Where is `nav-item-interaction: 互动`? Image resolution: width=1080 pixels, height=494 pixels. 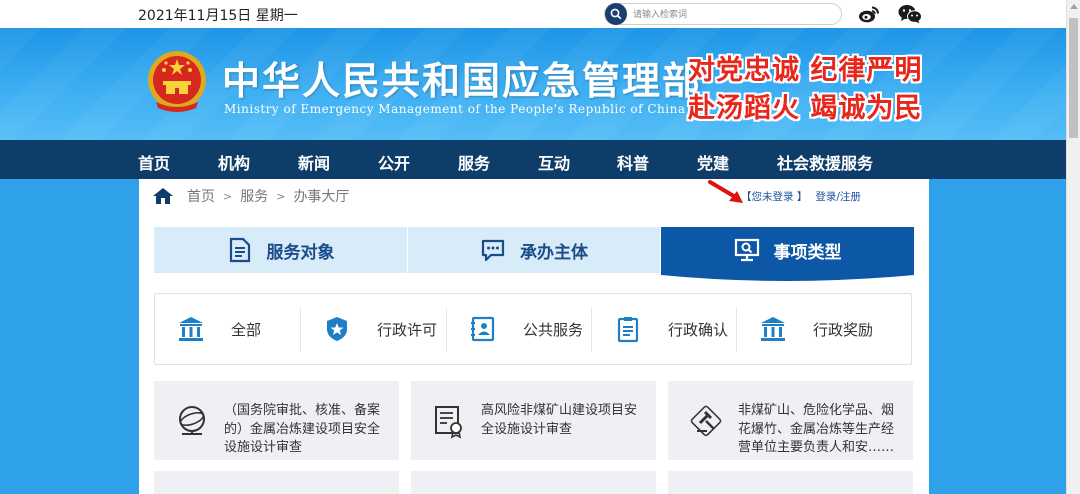
nav-item-interaction: 互动 is located at coordinates (554, 162).